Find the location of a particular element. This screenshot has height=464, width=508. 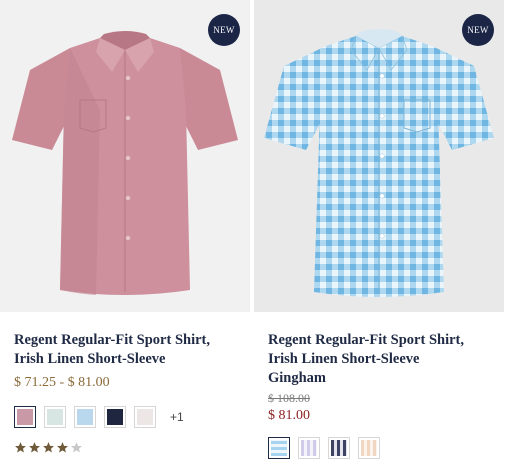

swatch-navy is located at coordinates (115, 417).